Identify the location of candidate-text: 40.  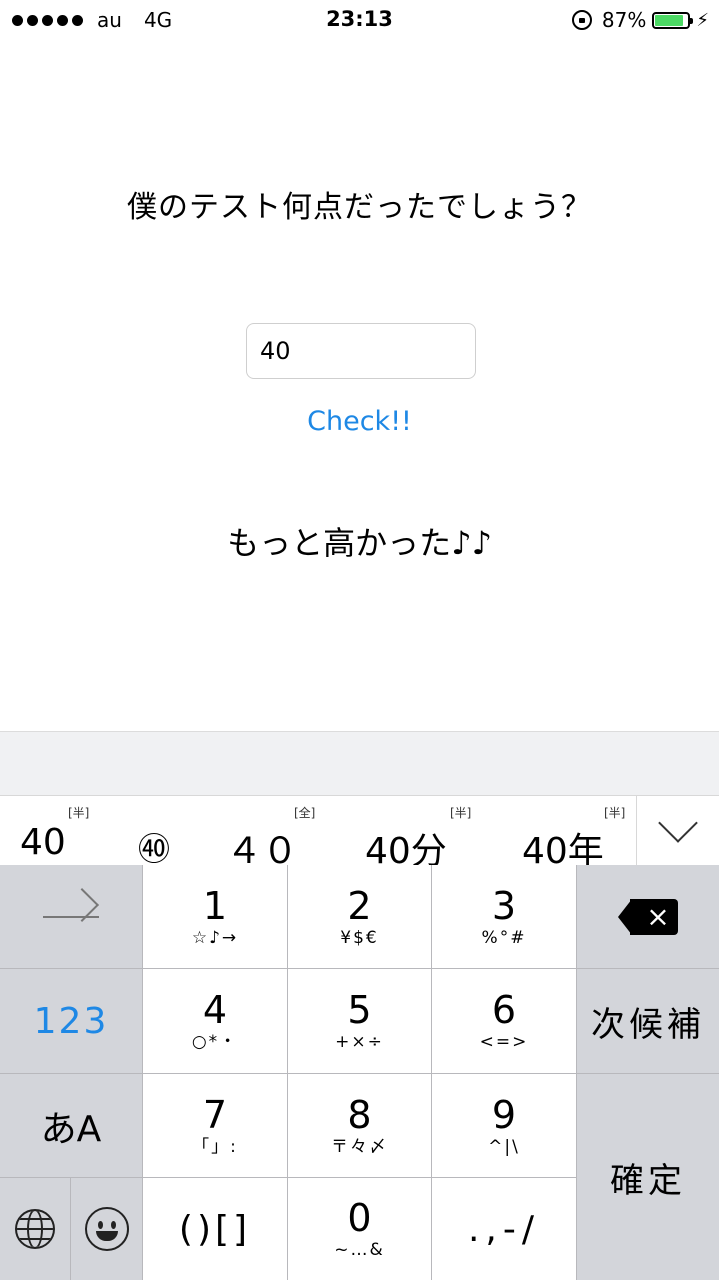
(43, 842).